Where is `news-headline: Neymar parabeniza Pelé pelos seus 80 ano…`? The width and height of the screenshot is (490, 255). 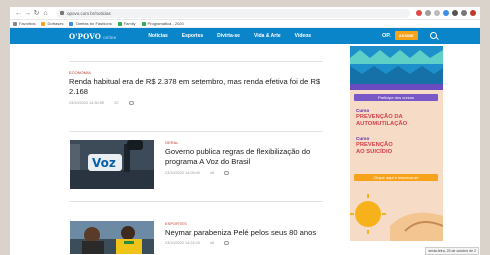
news-headline: Neymar parabeniza Pelé pelos seus 80 ano… is located at coordinates (250, 233).